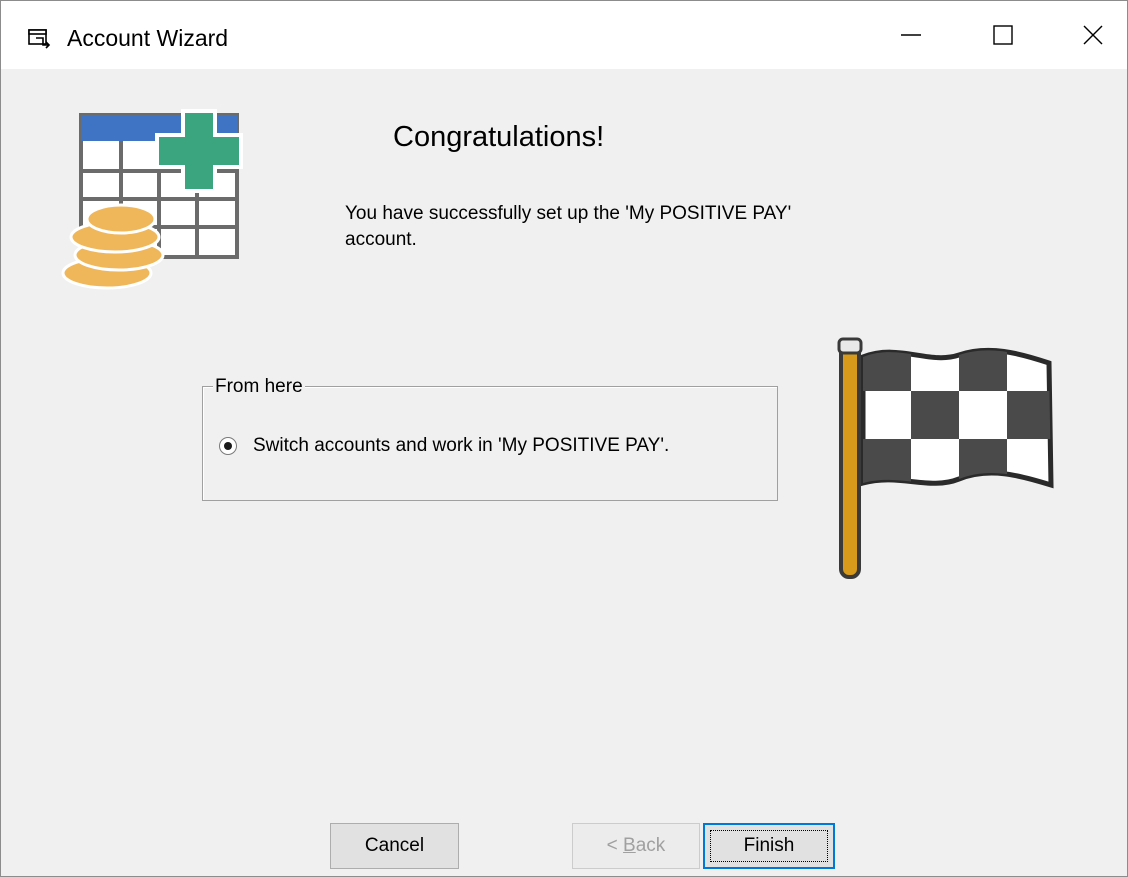 The width and height of the screenshot is (1128, 877). I want to click on minimize-icon, so click(911, 35).